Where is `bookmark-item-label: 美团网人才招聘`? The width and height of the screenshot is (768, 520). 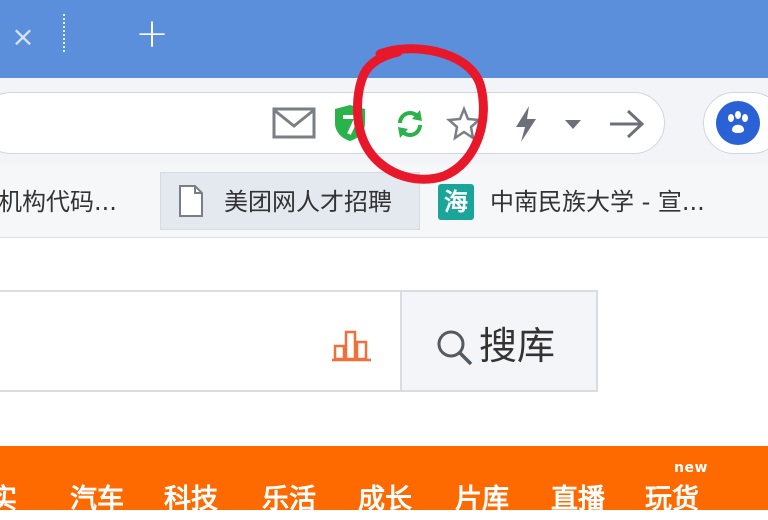 bookmark-item-label: 美团网人才招聘 is located at coordinates (308, 202).